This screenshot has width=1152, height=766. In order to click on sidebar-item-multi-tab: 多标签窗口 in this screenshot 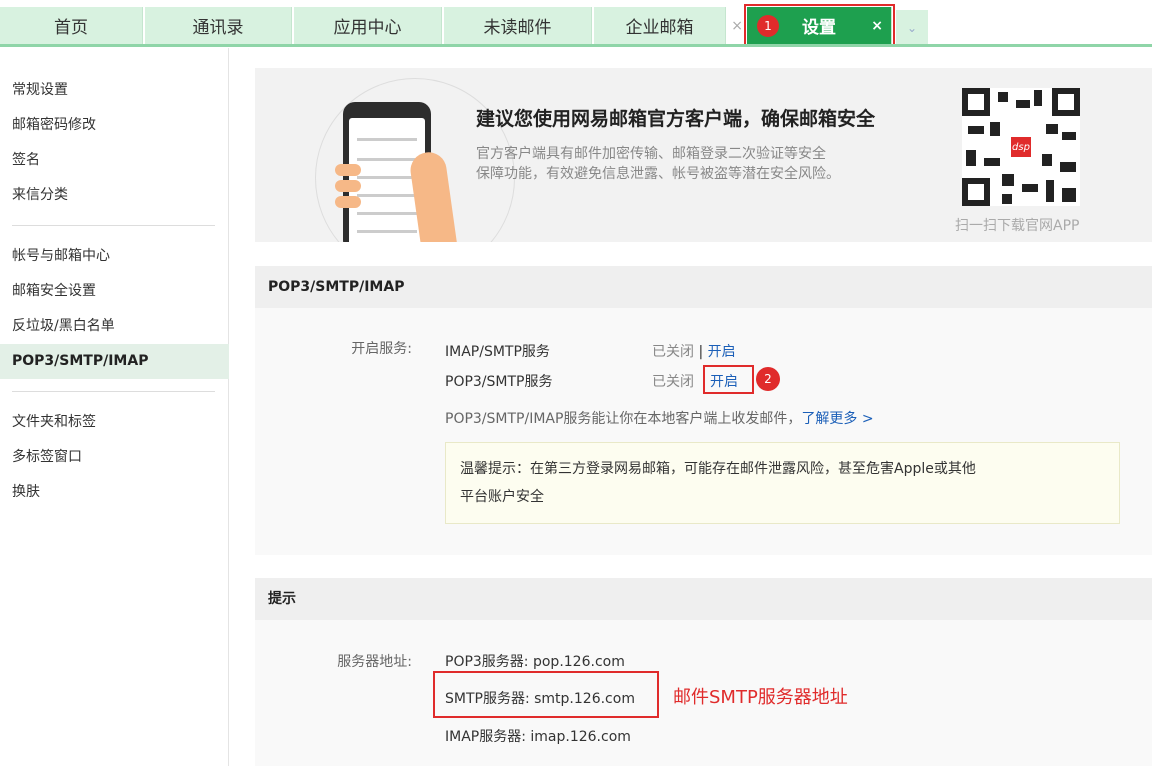, I will do `click(47, 457)`.